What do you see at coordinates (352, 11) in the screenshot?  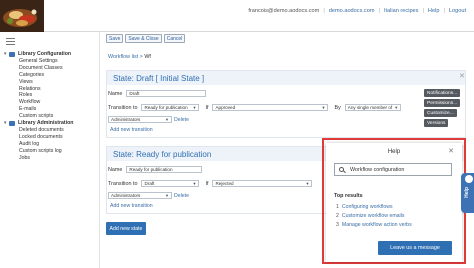 I see `nav-link-domain: demo.aodocs.com` at bounding box center [352, 11].